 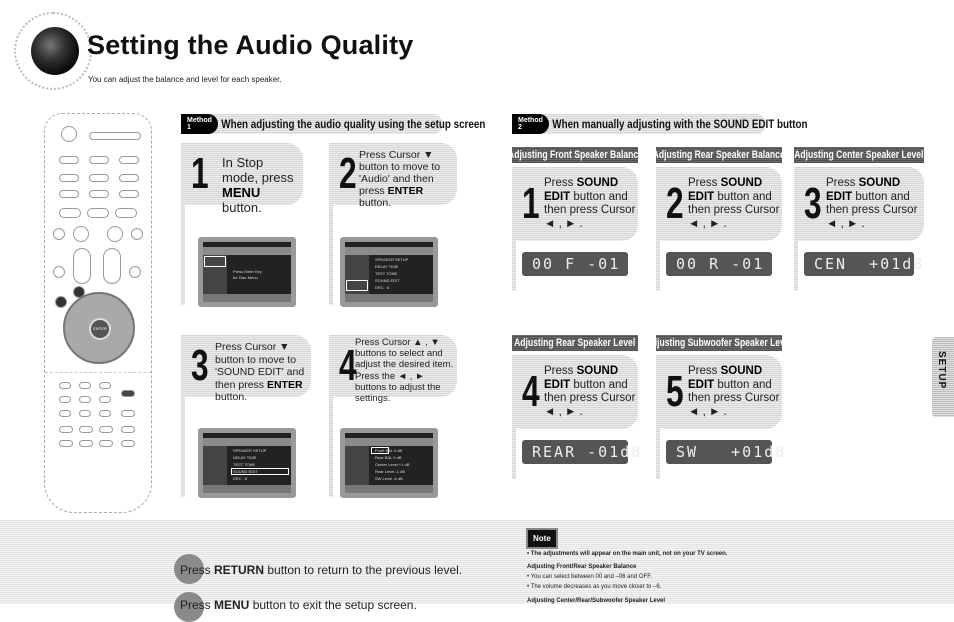 I want to click on enter-button-illustration: ENTER, so click(x=100, y=329).